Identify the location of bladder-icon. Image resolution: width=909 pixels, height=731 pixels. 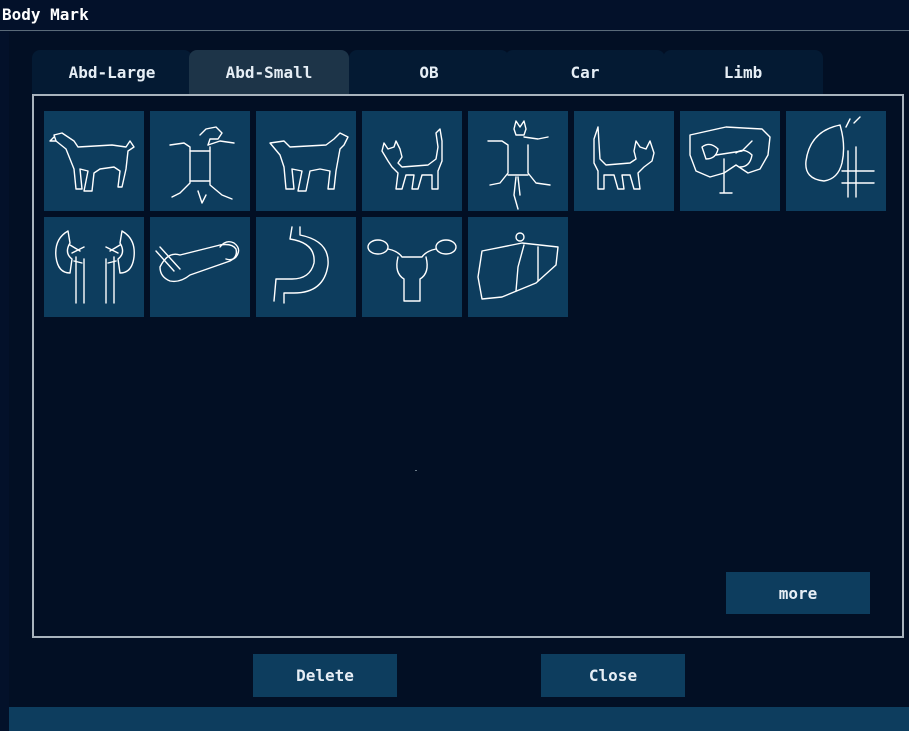
(840, 157).